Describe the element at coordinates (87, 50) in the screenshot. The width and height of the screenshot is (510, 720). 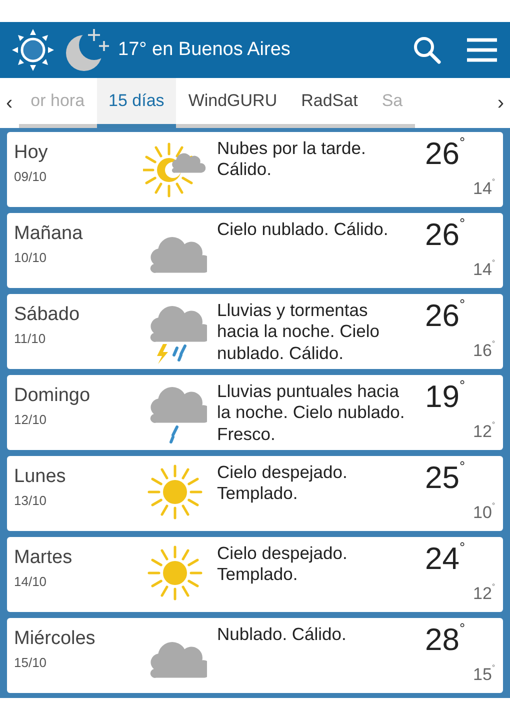
I see `moon-icon` at that location.